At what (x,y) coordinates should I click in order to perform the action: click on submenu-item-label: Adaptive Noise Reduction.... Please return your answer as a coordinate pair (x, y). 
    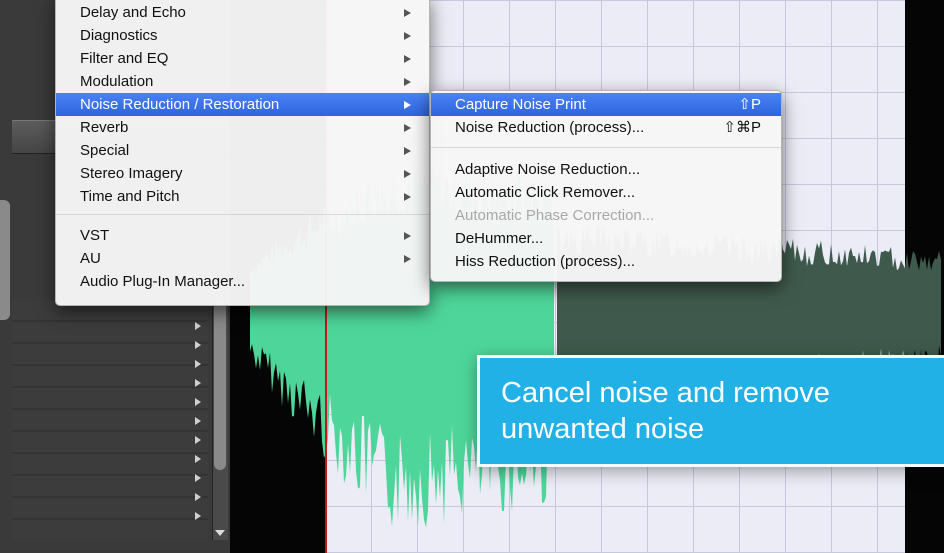
    Looking at the image, I should click on (548, 169).